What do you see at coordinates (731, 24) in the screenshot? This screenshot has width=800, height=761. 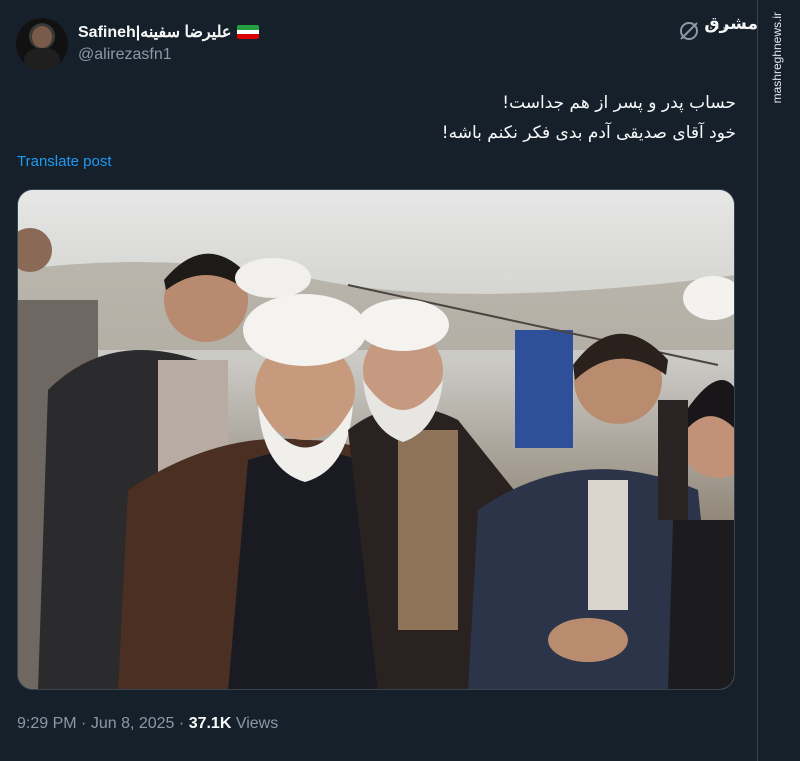 I see `watermark-logo: مشرق` at bounding box center [731, 24].